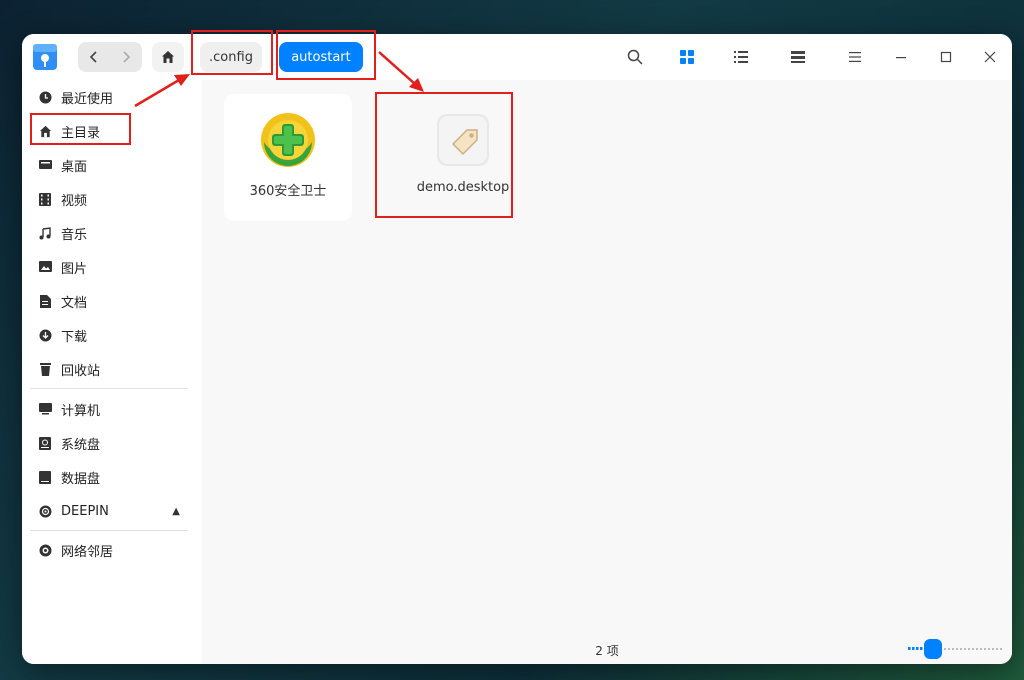 Image resolution: width=1024 pixels, height=680 pixels. Describe the element at coordinates (85, 511) in the screenshot. I see `sidebar-item-label: DEEPIN` at that location.